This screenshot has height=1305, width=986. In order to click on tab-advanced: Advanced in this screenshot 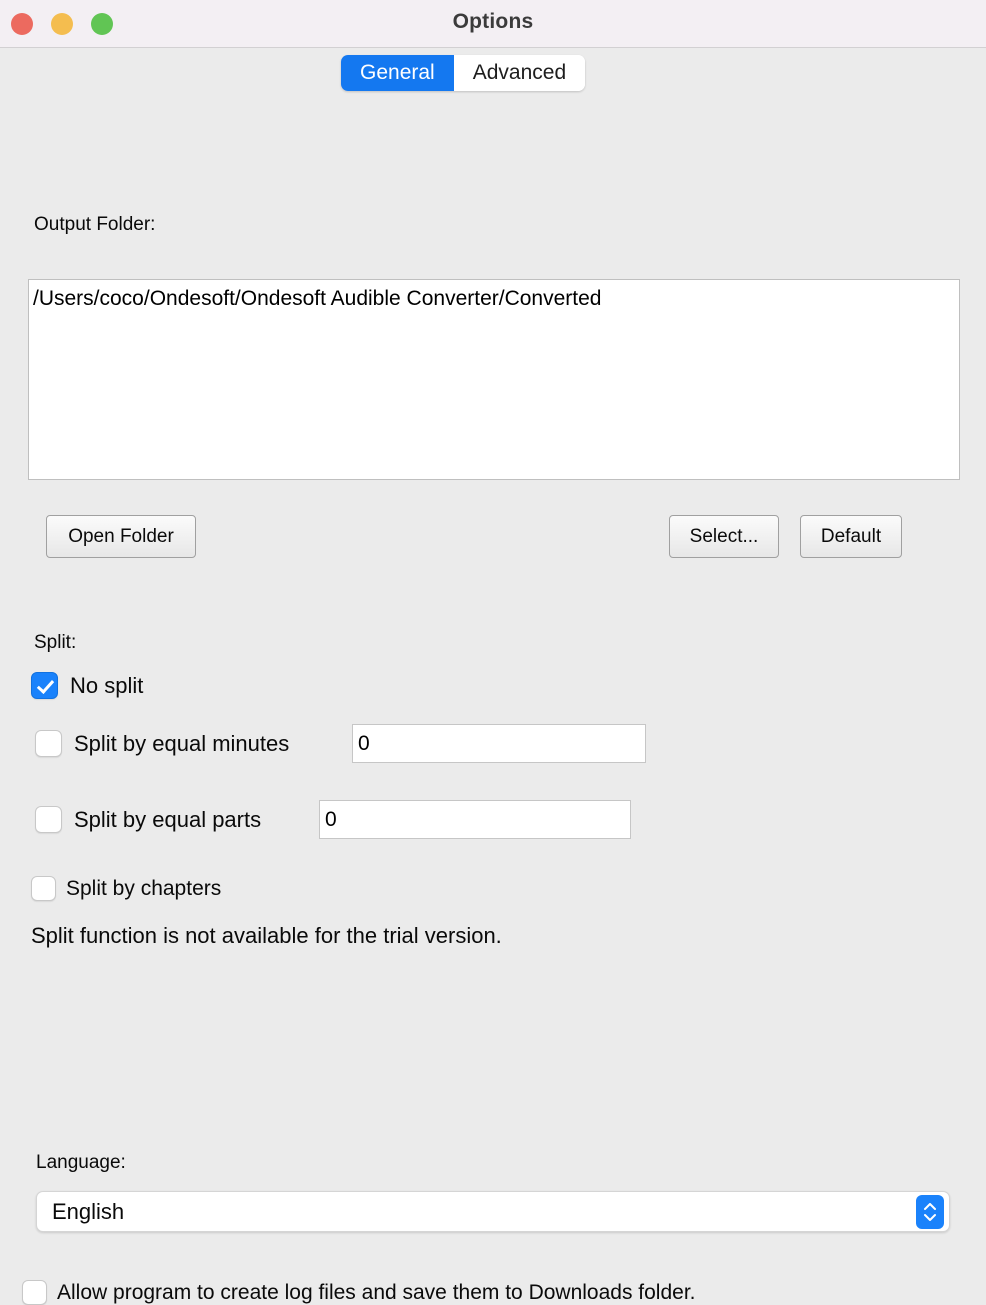, I will do `click(519, 73)`.